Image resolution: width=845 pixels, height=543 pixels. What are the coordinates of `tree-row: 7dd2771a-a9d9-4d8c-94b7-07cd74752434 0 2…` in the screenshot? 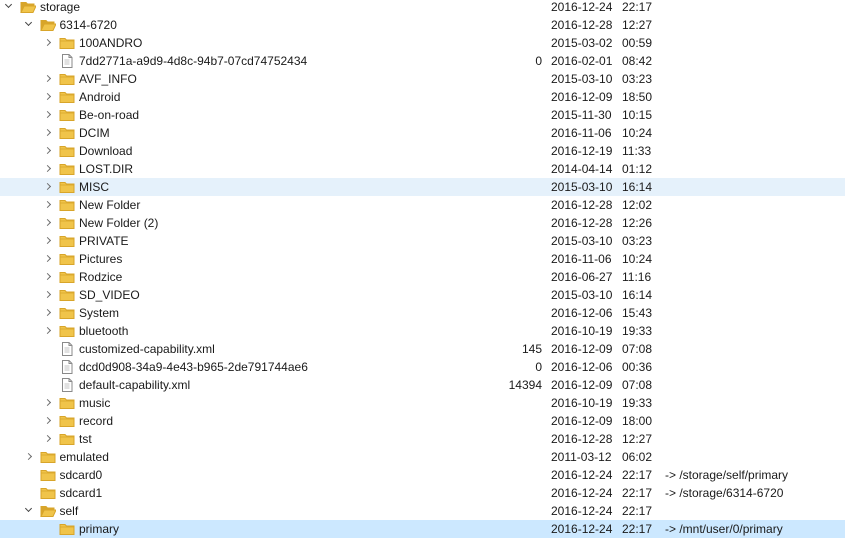 It's located at (422, 61).